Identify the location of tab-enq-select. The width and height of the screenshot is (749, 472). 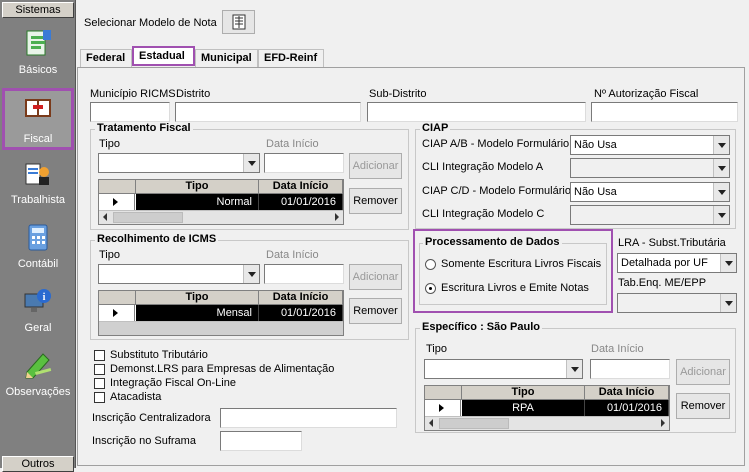
(677, 303).